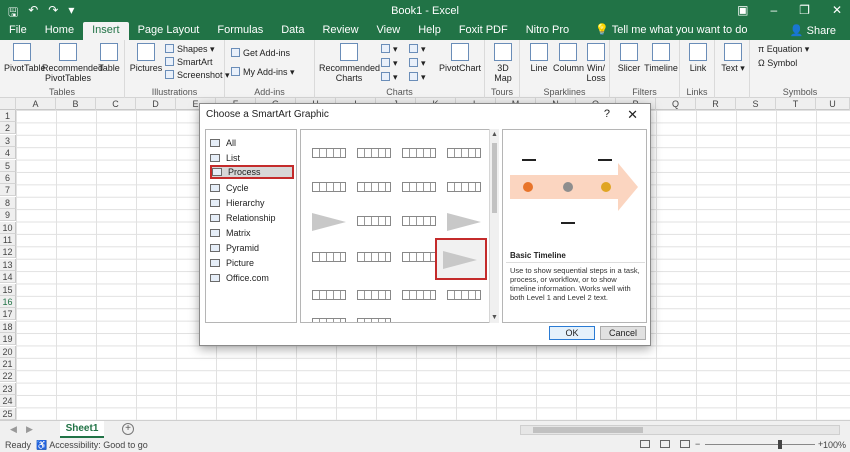  Describe the element at coordinates (389, 31) in the screenshot. I see `tab-view: View` at that location.